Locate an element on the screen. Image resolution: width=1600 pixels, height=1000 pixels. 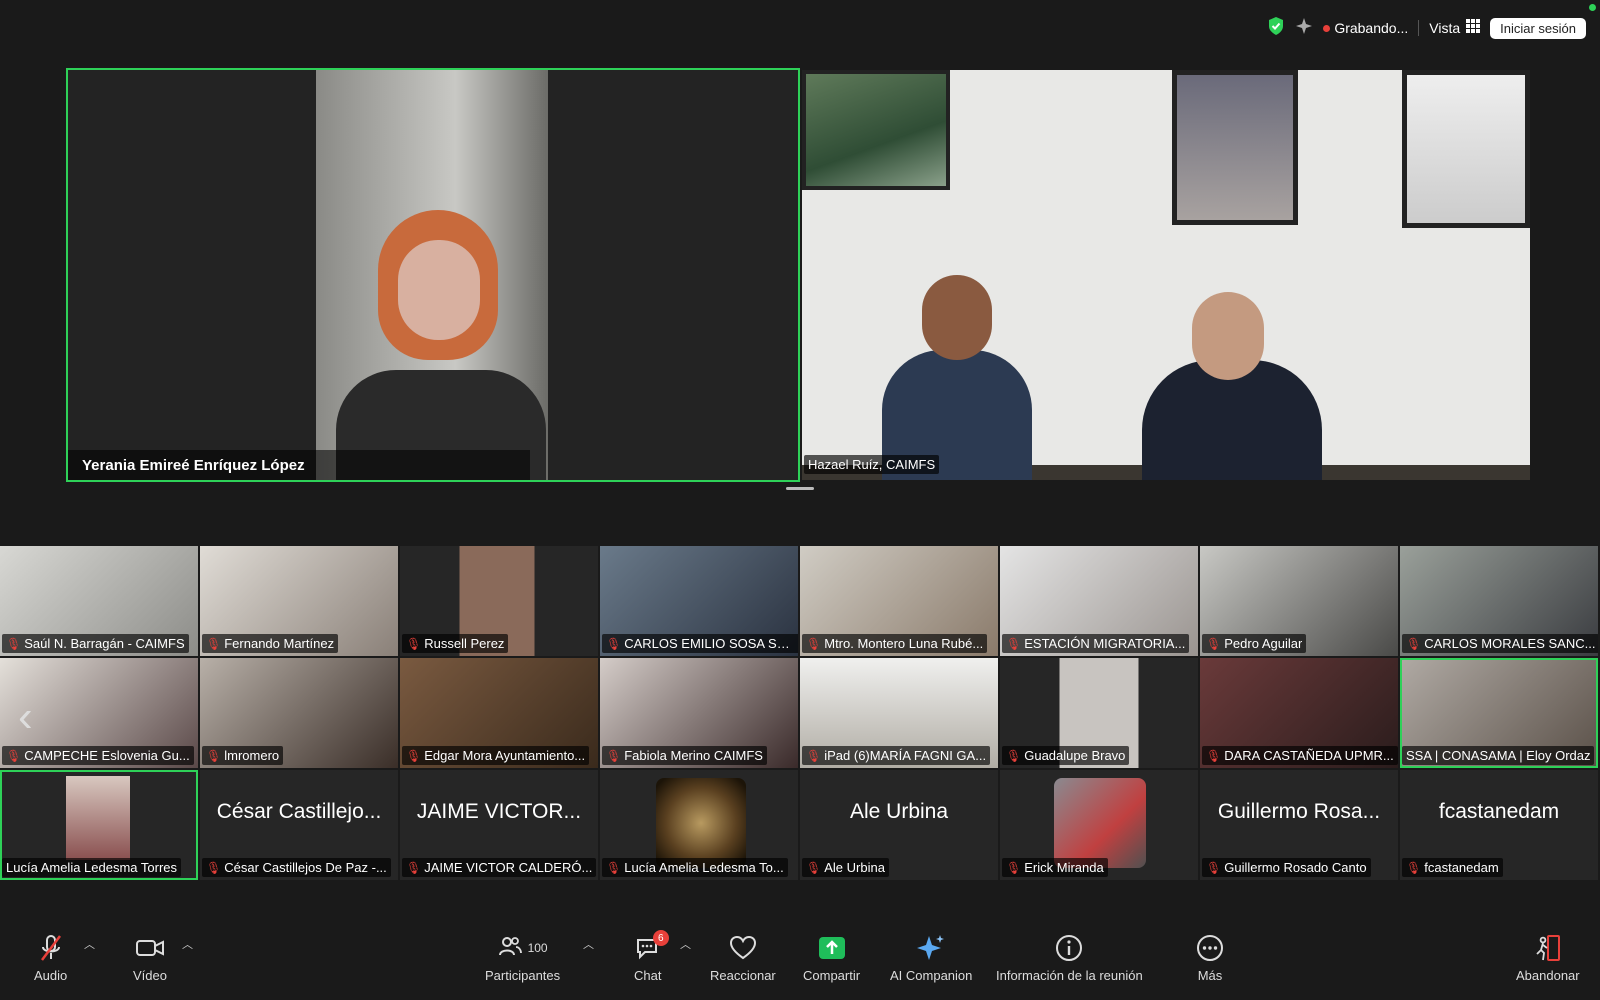
meeting-info-button: Información de la reunión is located at coordinates (1069, 957).